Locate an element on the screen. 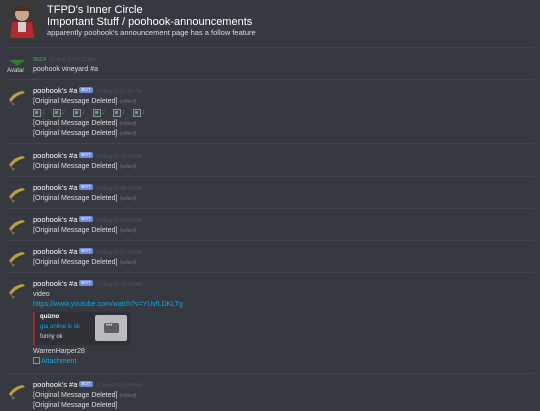 The width and height of the screenshot is (540, 411). message-content: video is located at coordinates (41, 294).